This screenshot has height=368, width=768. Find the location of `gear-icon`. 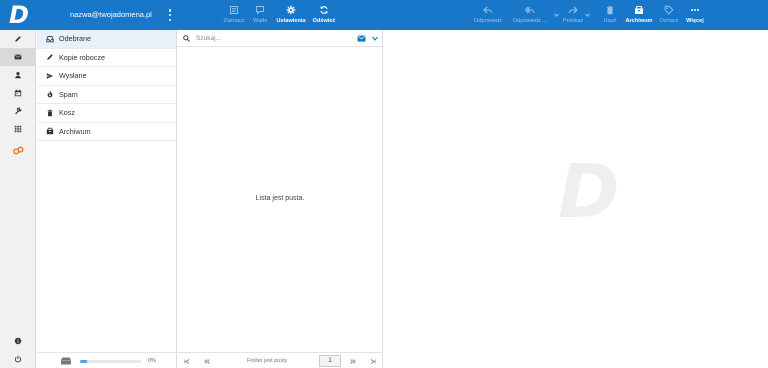

gear-icon is located at coordinates (291, 10).